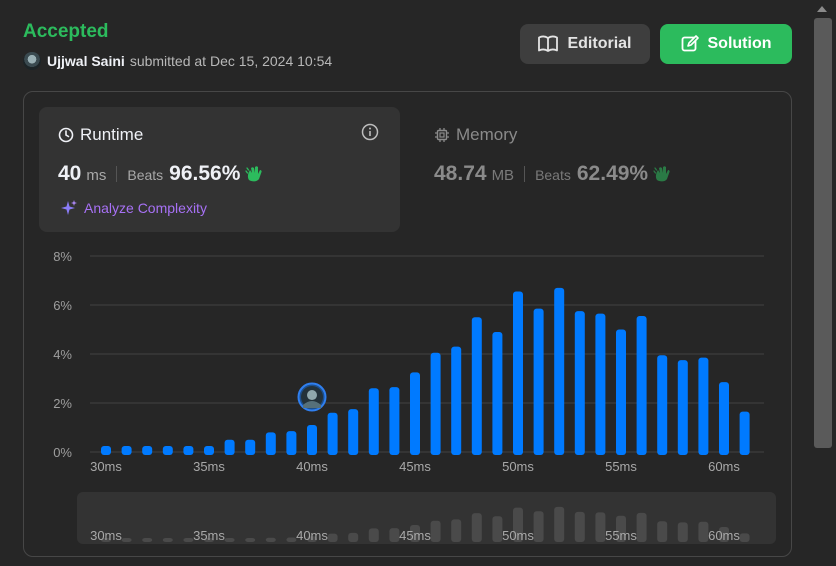 The width and height of the screenshot is (836, 566). Describe the element at coordinates (69, 207) in the screenshot. I see `sparkle-icon` at that location.